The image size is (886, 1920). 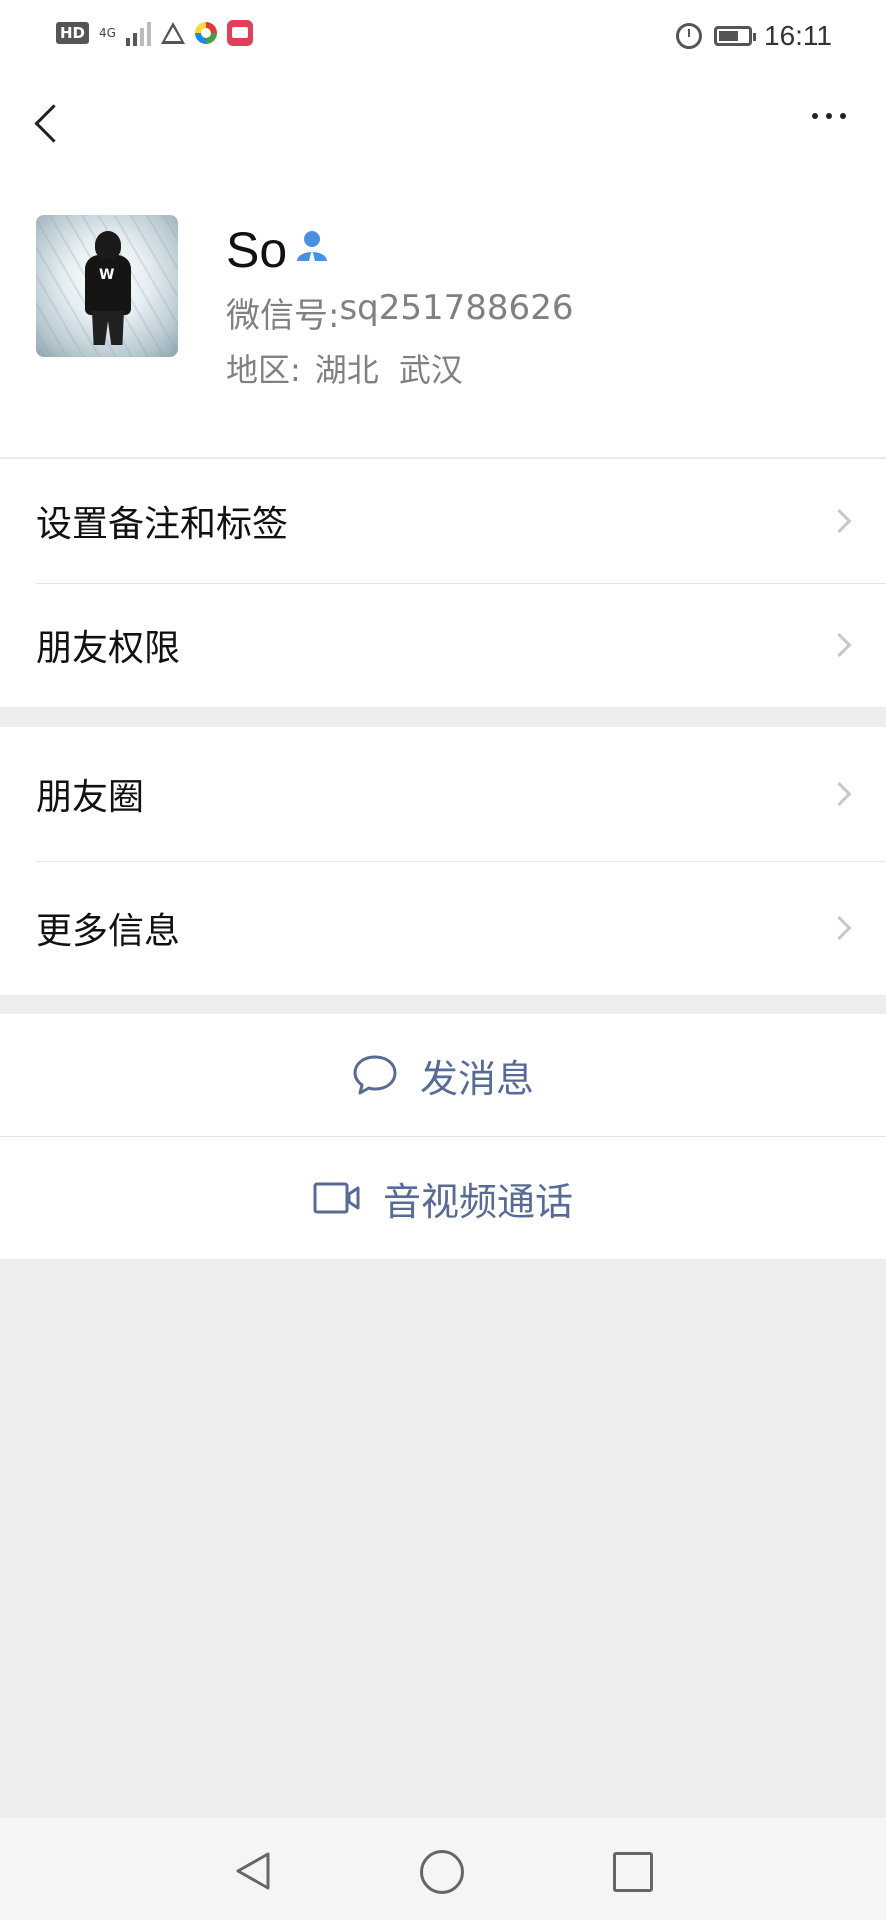 I want to click on moments-label: 朋友圈, so click(x=90, y=797).